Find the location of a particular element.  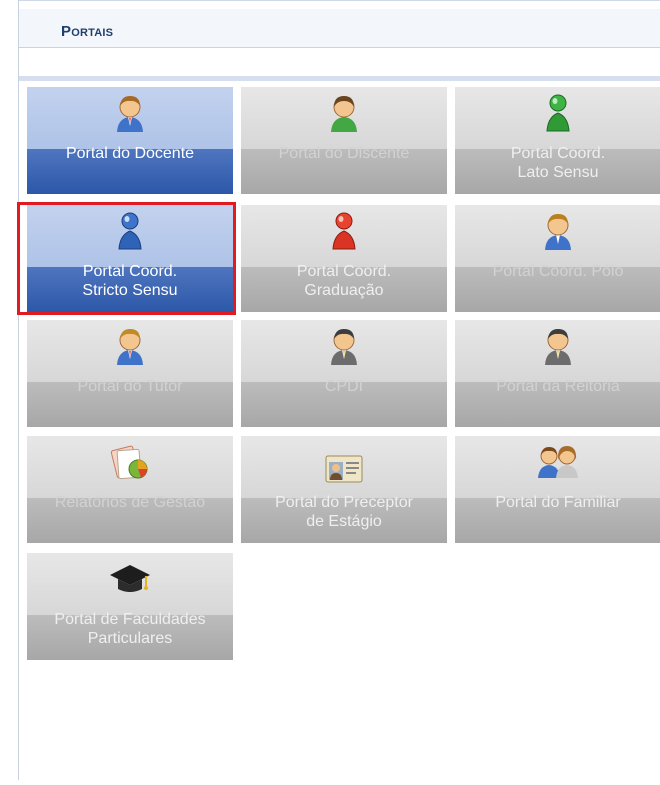

preceptor-card-icon is located at coordinates (344, 468).